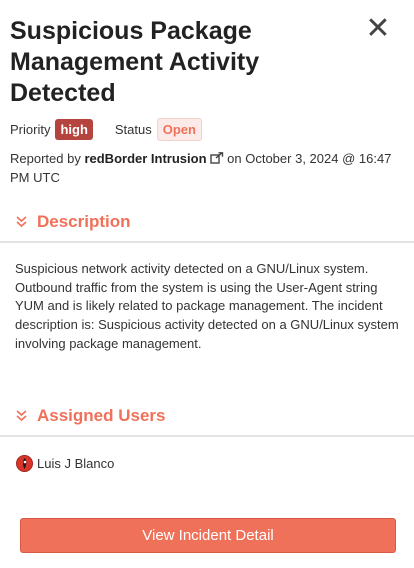  I want to click on external-link-icon, so click(216, 158).